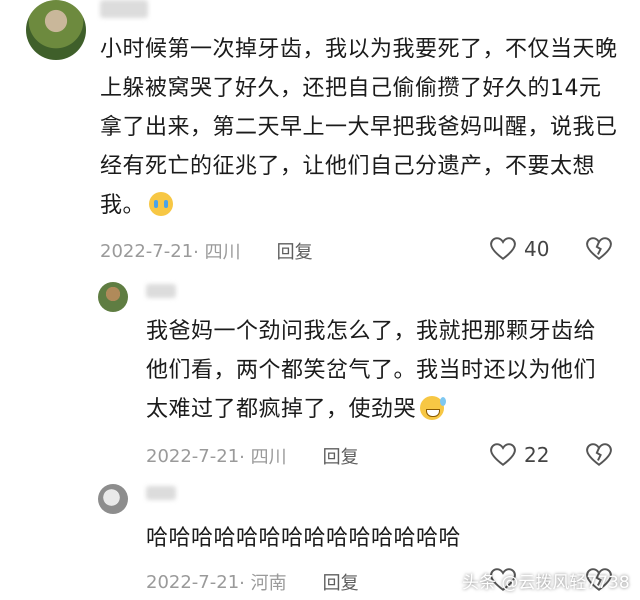 This screenshot has height=600, width=640. Describe the element at coordinates (263, 583) in the screenshot. I see `comment-location: · 河南` at that location.